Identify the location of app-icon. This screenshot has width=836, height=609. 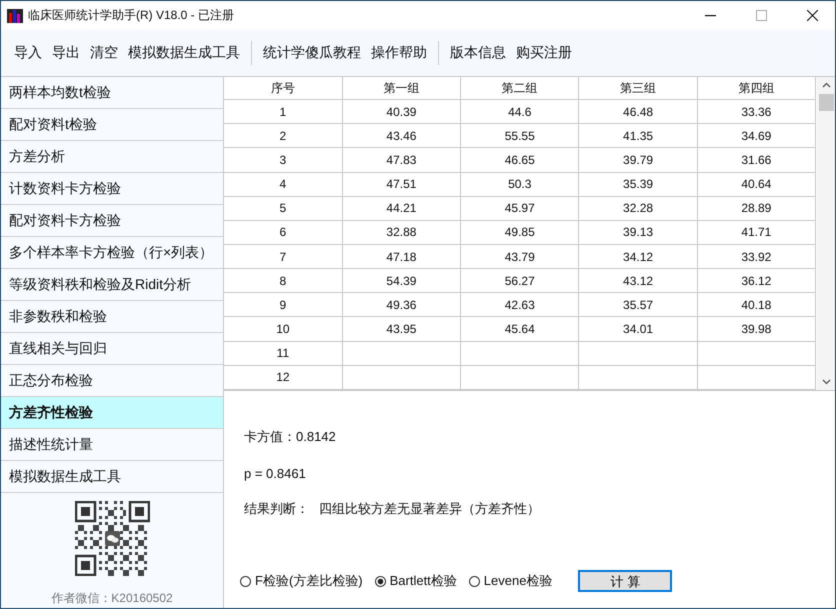
(15, 16).